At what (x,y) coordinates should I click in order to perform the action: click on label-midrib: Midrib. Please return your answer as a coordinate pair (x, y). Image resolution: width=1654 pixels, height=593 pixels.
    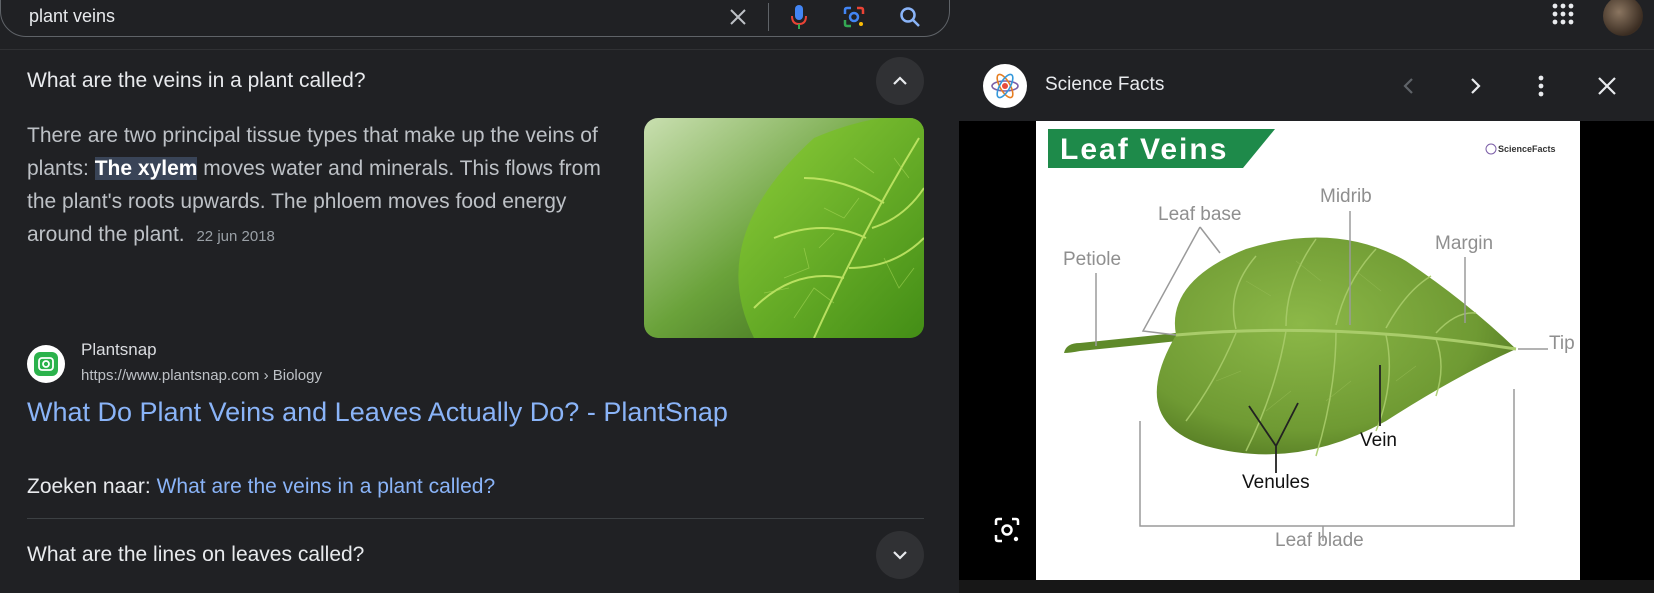
    Looking at the image, I should click on (1346, 196).